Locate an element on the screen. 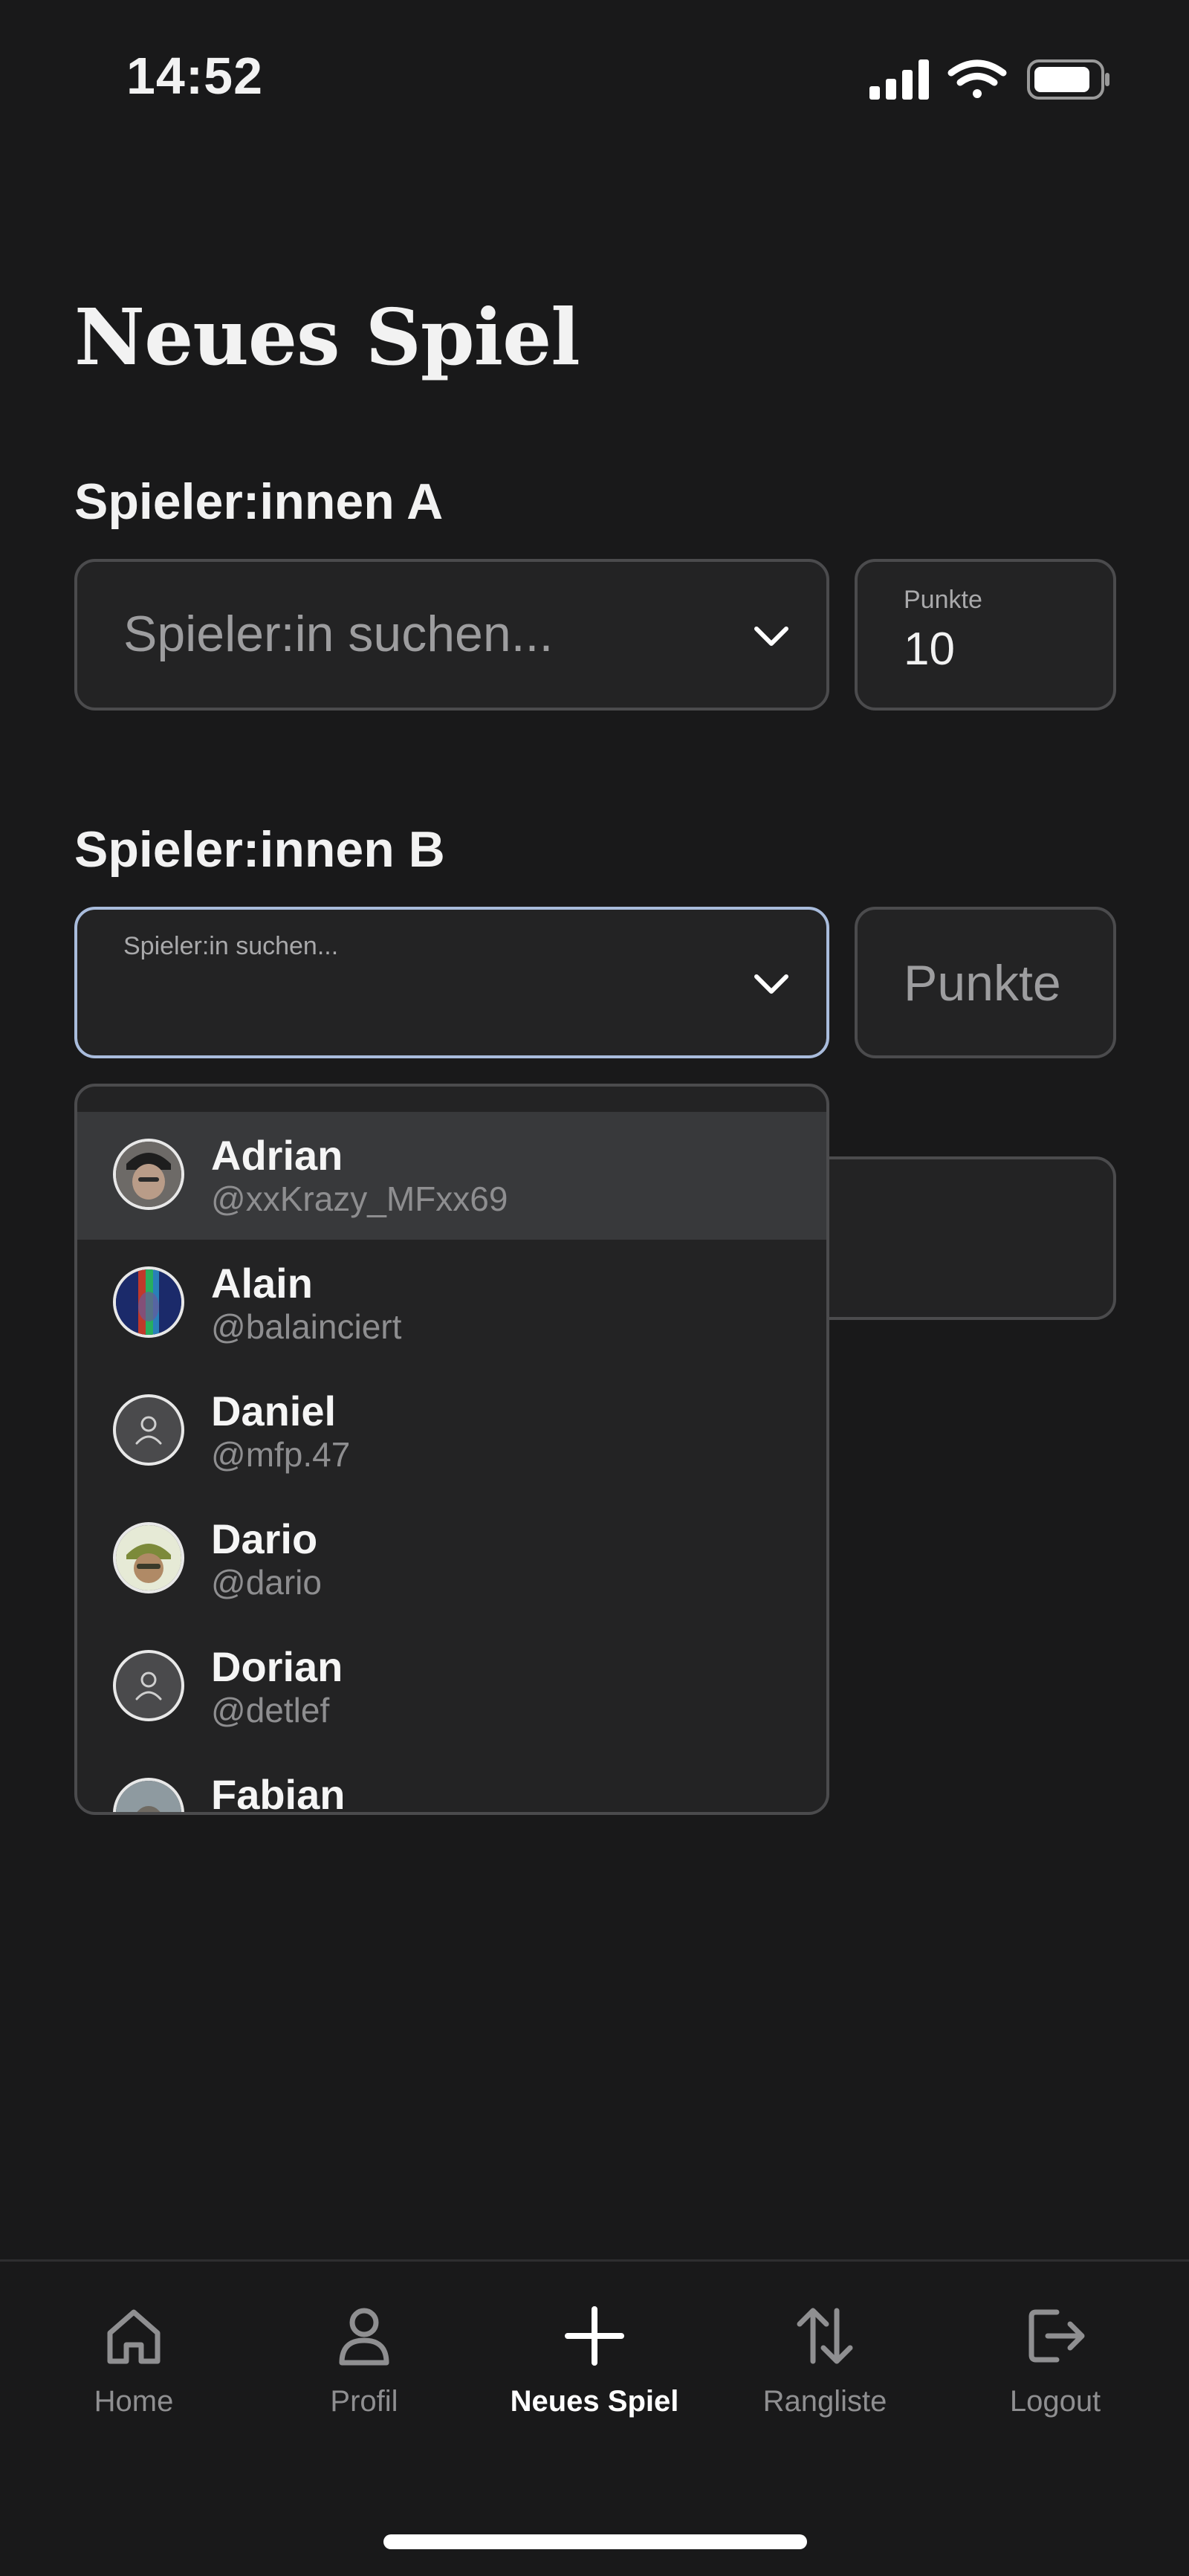 Image resolution: width=1189 pixels, height=2576 pixels. player-handle: @balainciert is located at coordinates (306, 1327).